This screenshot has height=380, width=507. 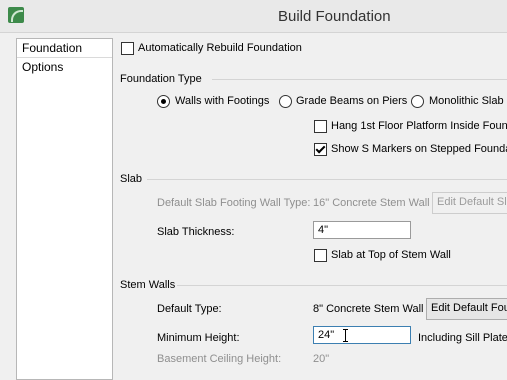 I want to click on sidebar-item-foundation: Foundation, so click(x=64, y=48).